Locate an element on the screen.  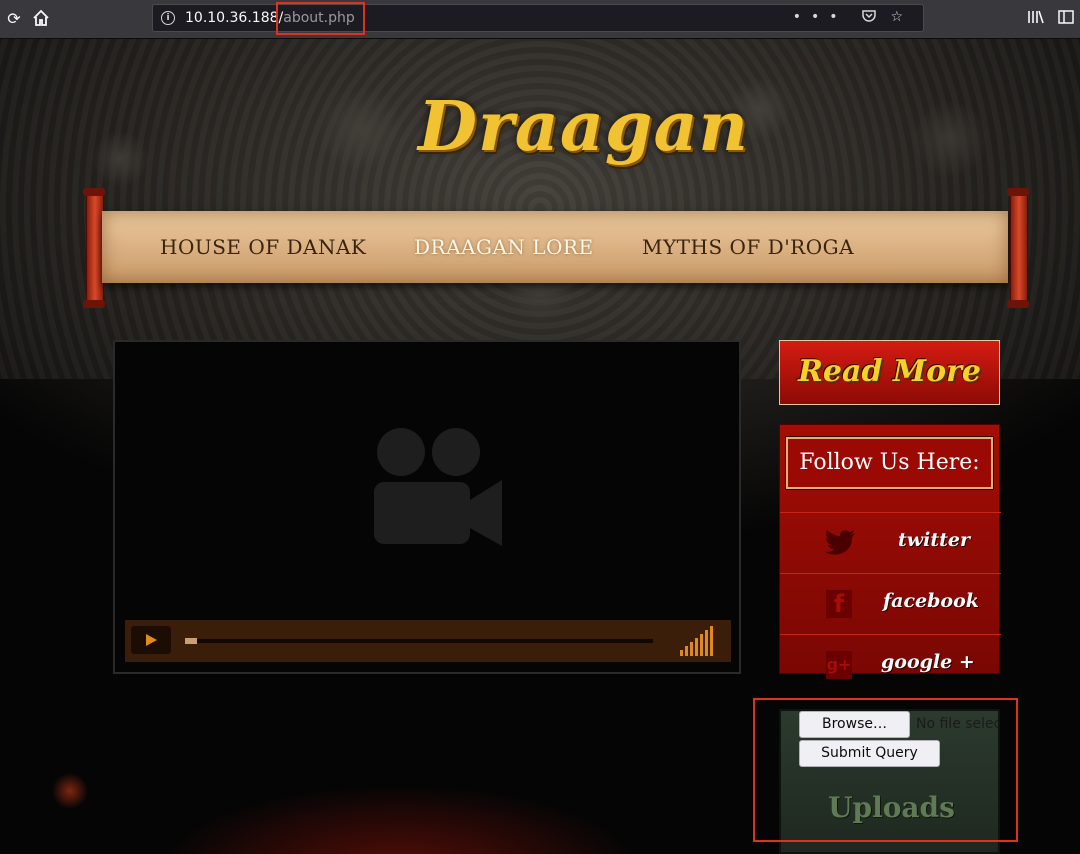
address-bar: i 10.10.36.188/about.php ••• ☆ is located at coordinates (538, 18).